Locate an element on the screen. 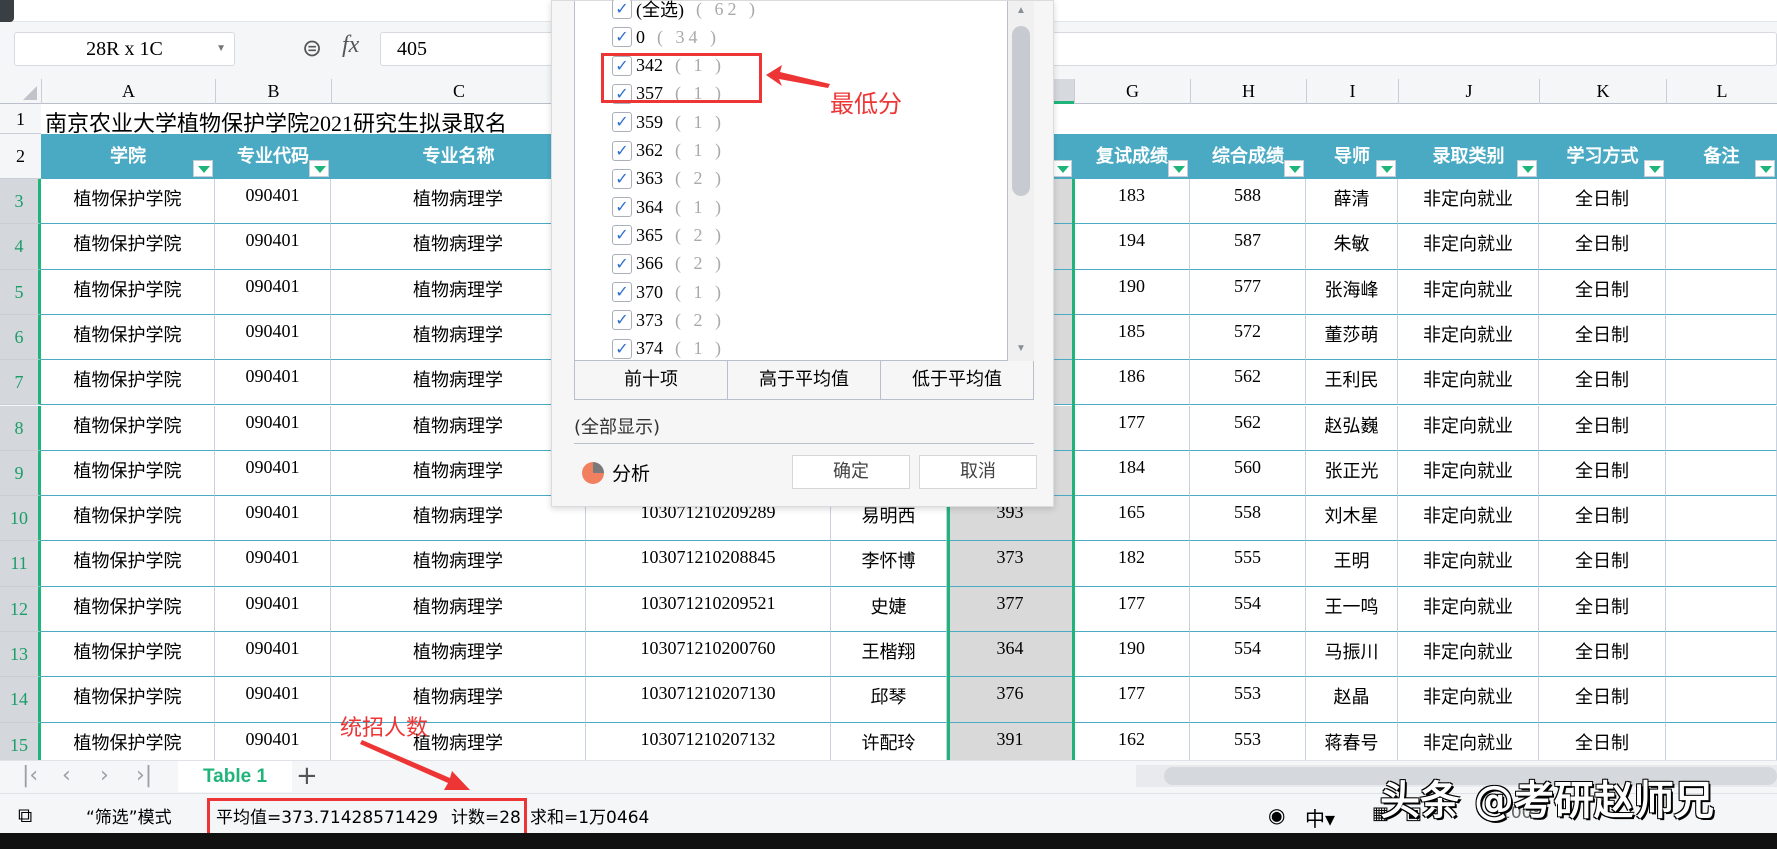 This screenshot has width=1777, height=849. cell-total-score: 588 is located at coordinates (1248, 202).